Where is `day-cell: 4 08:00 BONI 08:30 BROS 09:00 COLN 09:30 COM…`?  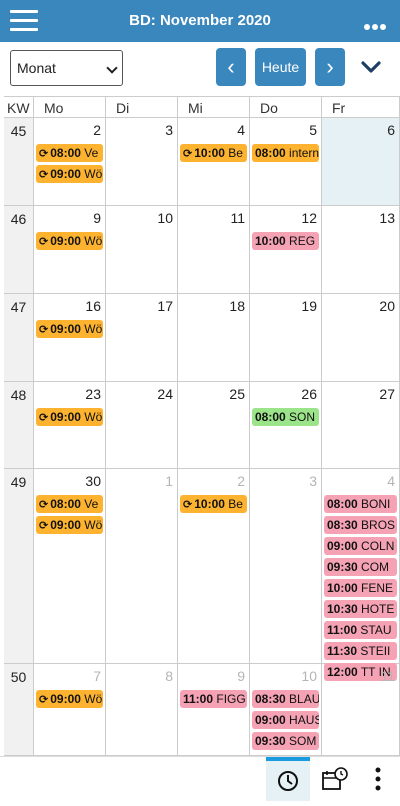 day-cell: 4 08:00 BONI 08:30 BROS 09:00 COLN 09:30 COM… is located at coordinates (361, 575).